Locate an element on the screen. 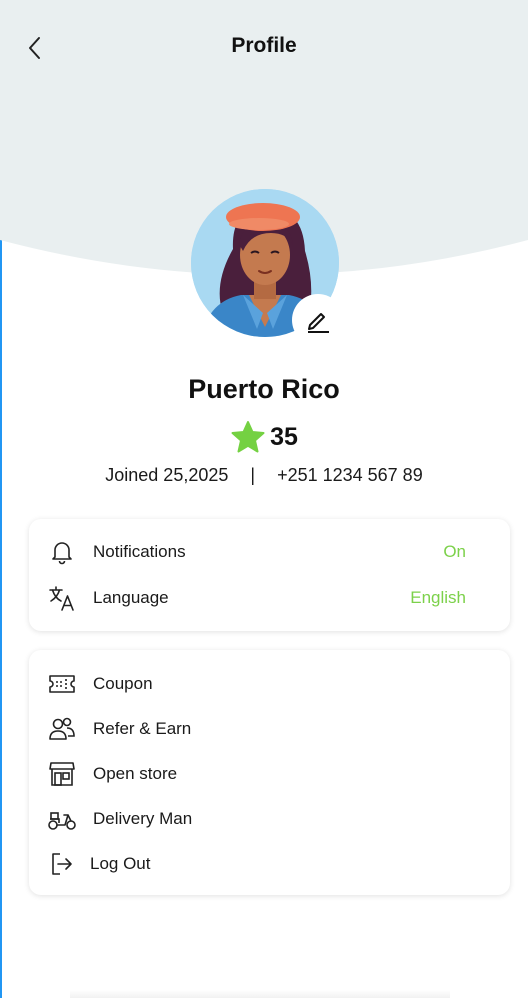 The image size is (528, 998). language-row: Language English is located at coordinates (269, 598).